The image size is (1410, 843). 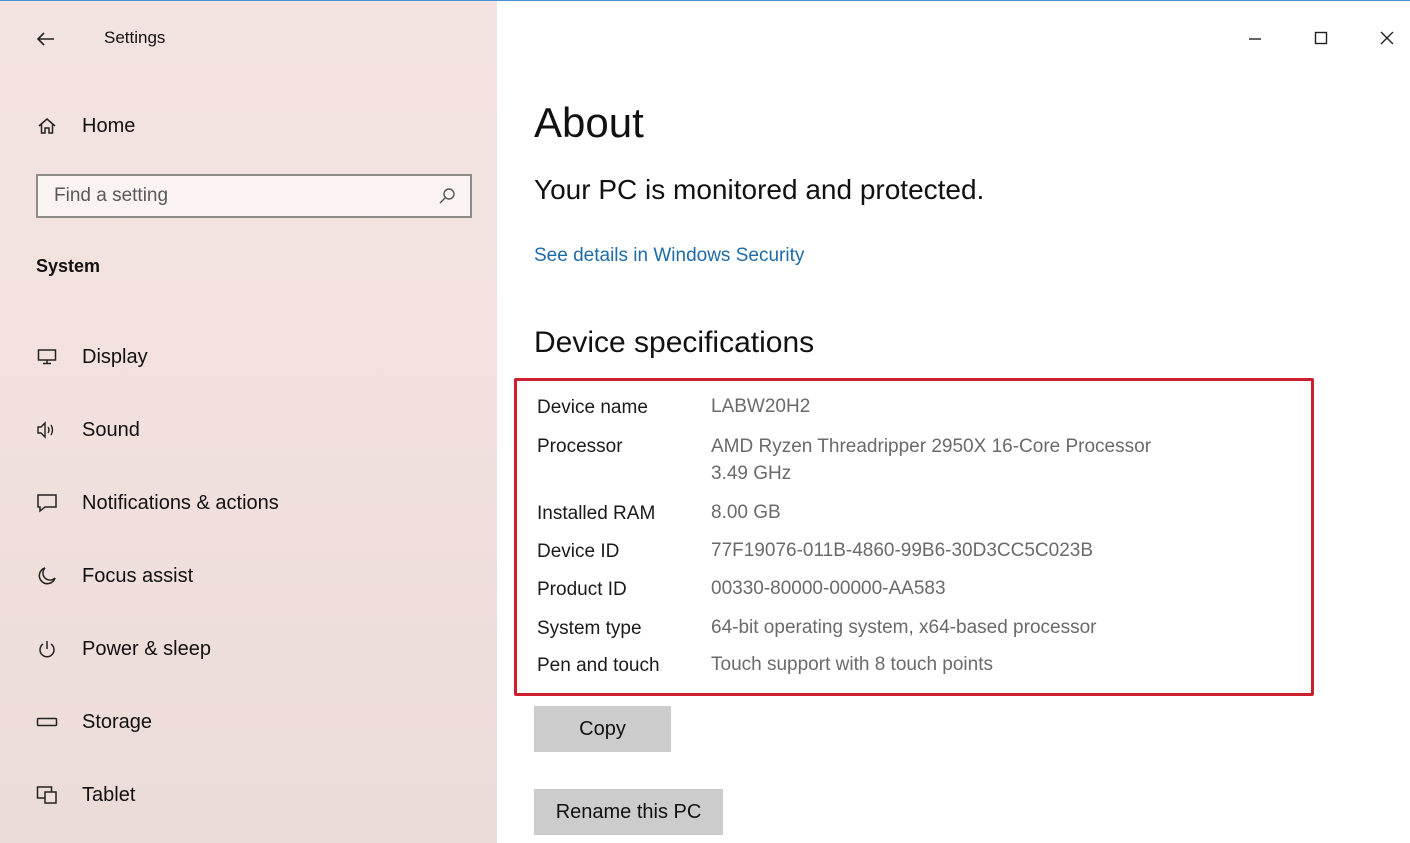 I want to click on home-icon, so click(x=47, y=126).